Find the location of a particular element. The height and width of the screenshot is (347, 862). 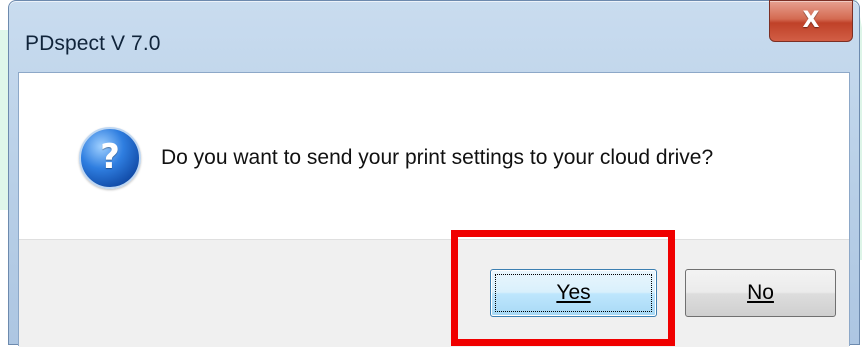

question-icon: ? is located at coordinates (110, 158).